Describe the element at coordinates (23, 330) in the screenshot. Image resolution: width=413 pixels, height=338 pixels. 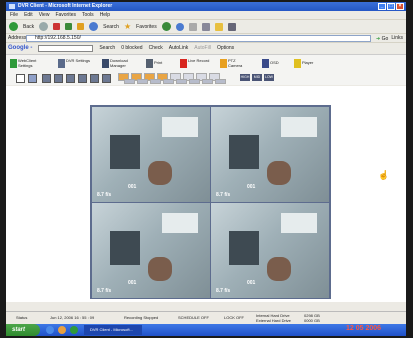
I see `start-button: start` at that location.